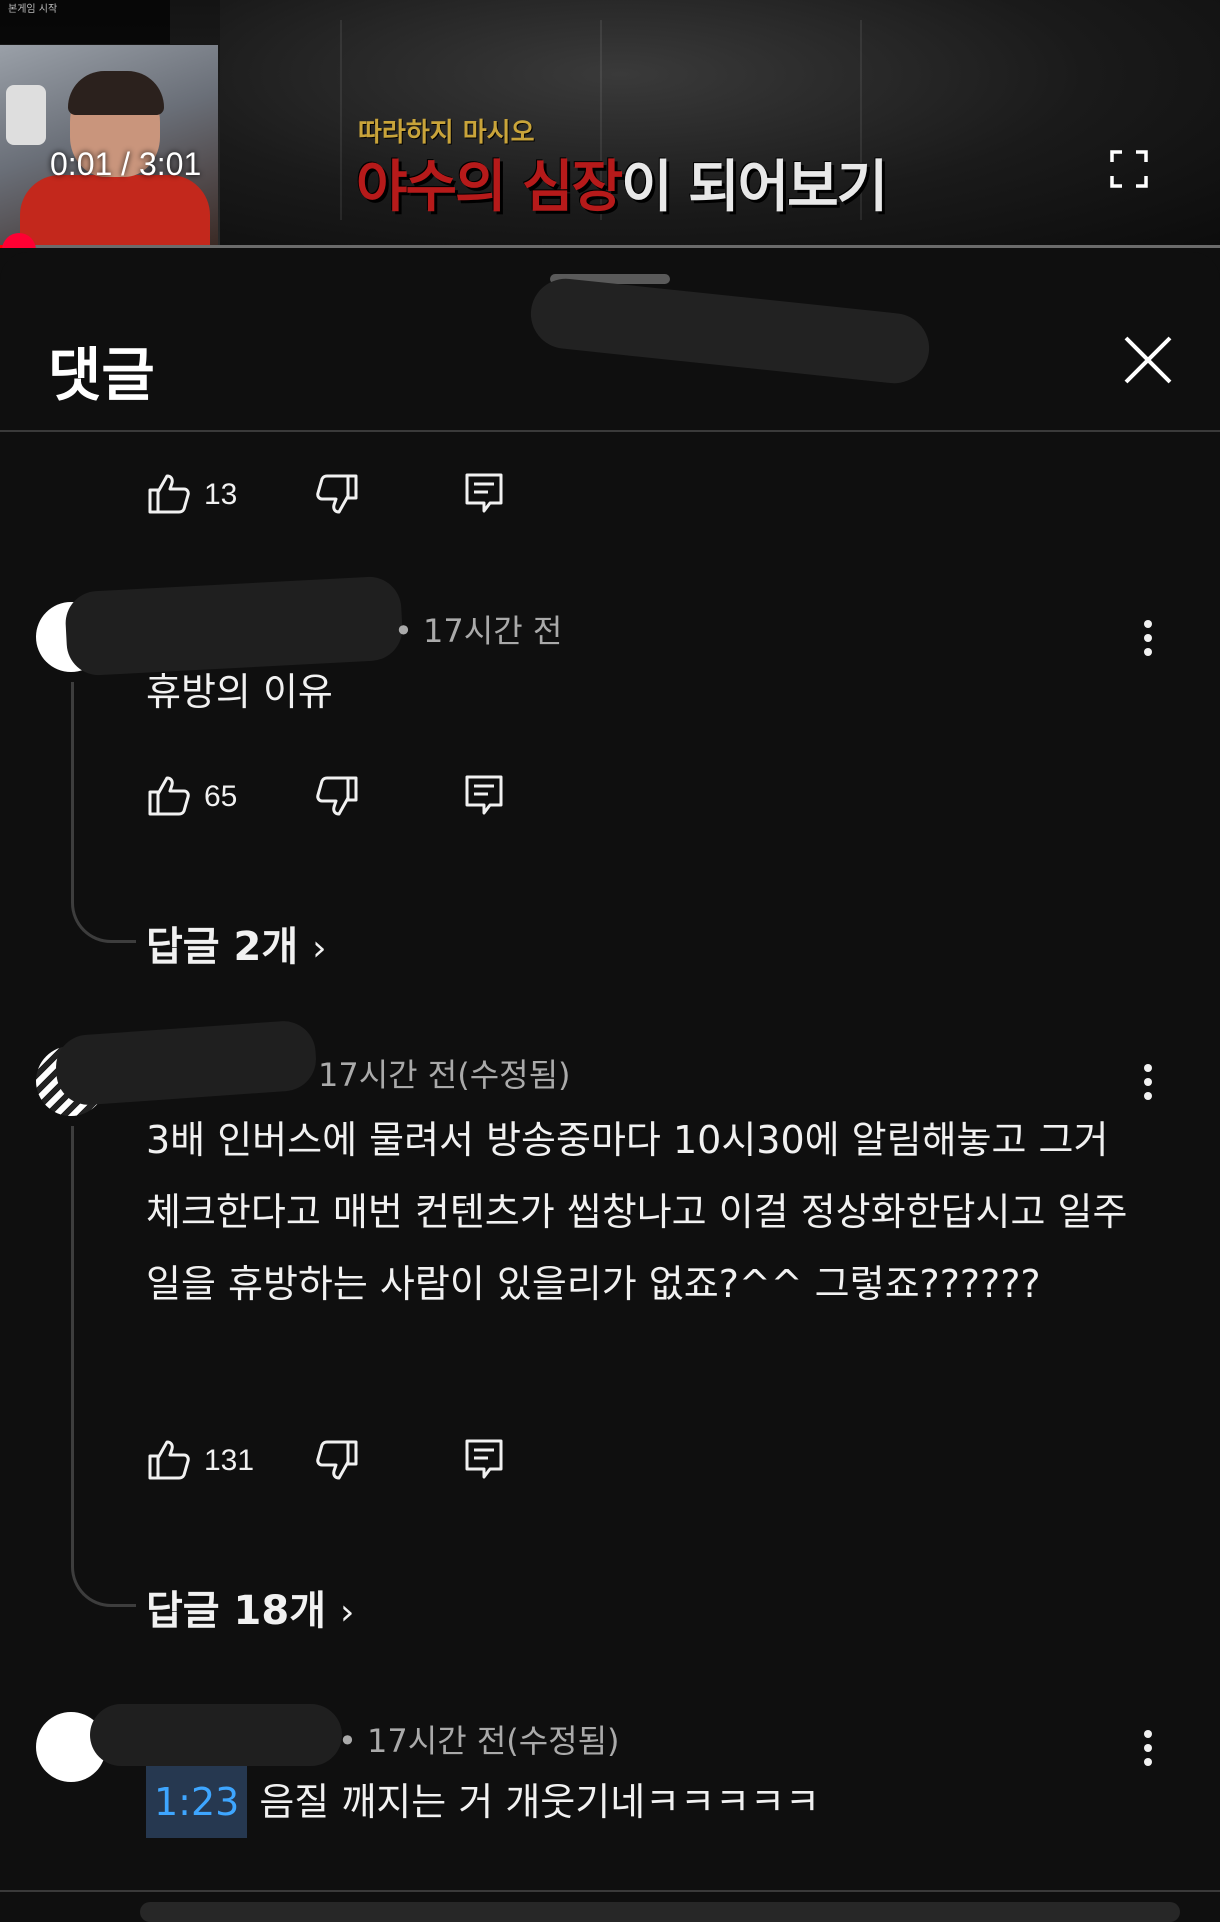 The image size is (1220, 1922). I want to click on replies-label: 답글 18개, so click(236, 1611).